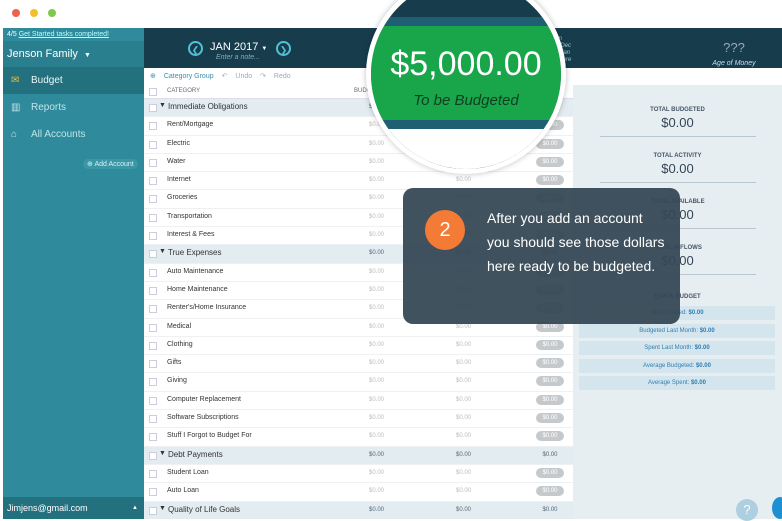  Describe the element at coordinates (358, 419) in the screenshot. I see `category-row: Software Subscriptions $0.00 $0.00 $0.00` at that location.